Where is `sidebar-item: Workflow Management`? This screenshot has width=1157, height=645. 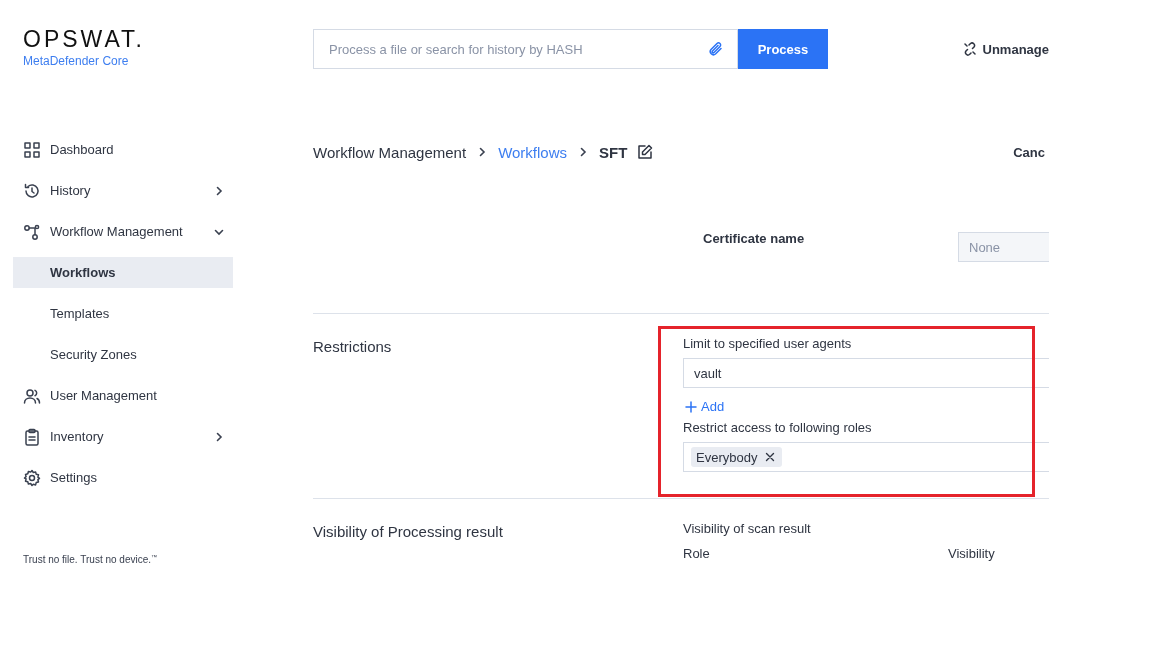 sidebar-item: Workflow Management is located at coordinates (123, 231).